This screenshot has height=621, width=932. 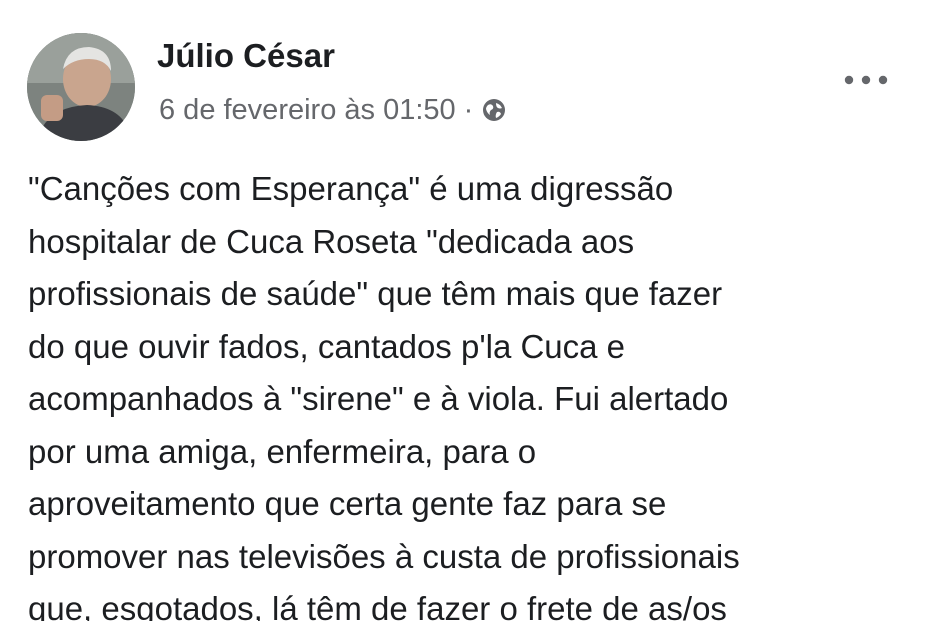 I want to click on post-meta: 6 de fevereiro às 01:50 ·, so click(x=333, y=110).